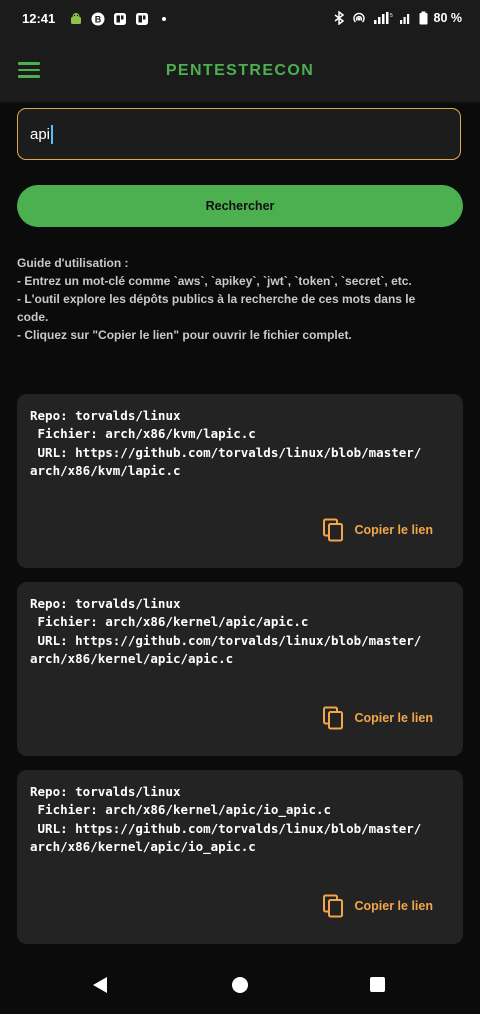  I want to click on url-line-continued: arch/x86/kernel/apic/io_apic.c, so click(143, 846).